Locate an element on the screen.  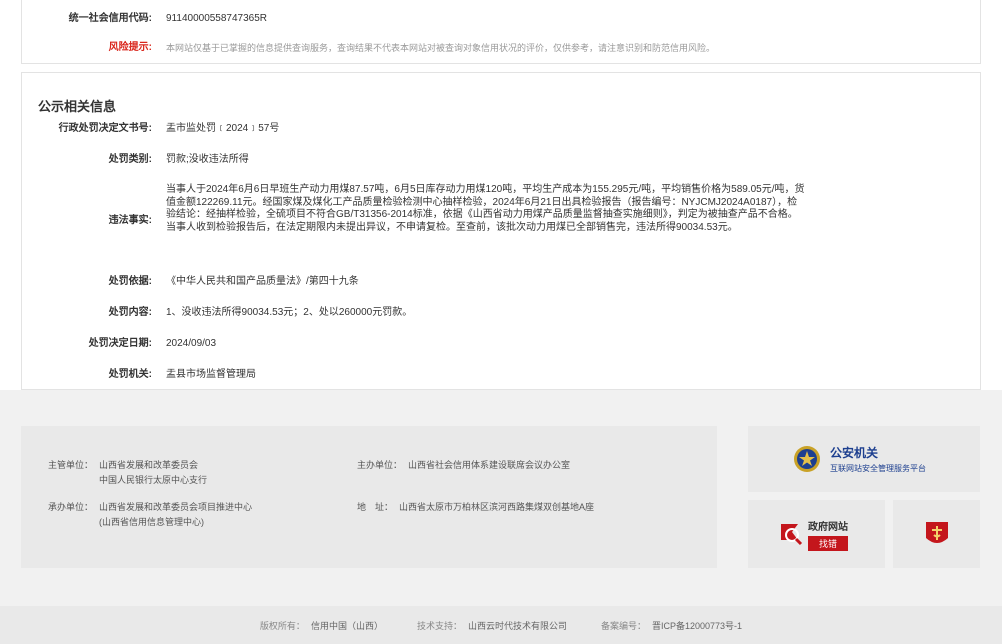
penalty-basis-row: 处罚依据: 《中华人民共和国产品质量法》/第四十九条 is located at coordinates (190, 282).